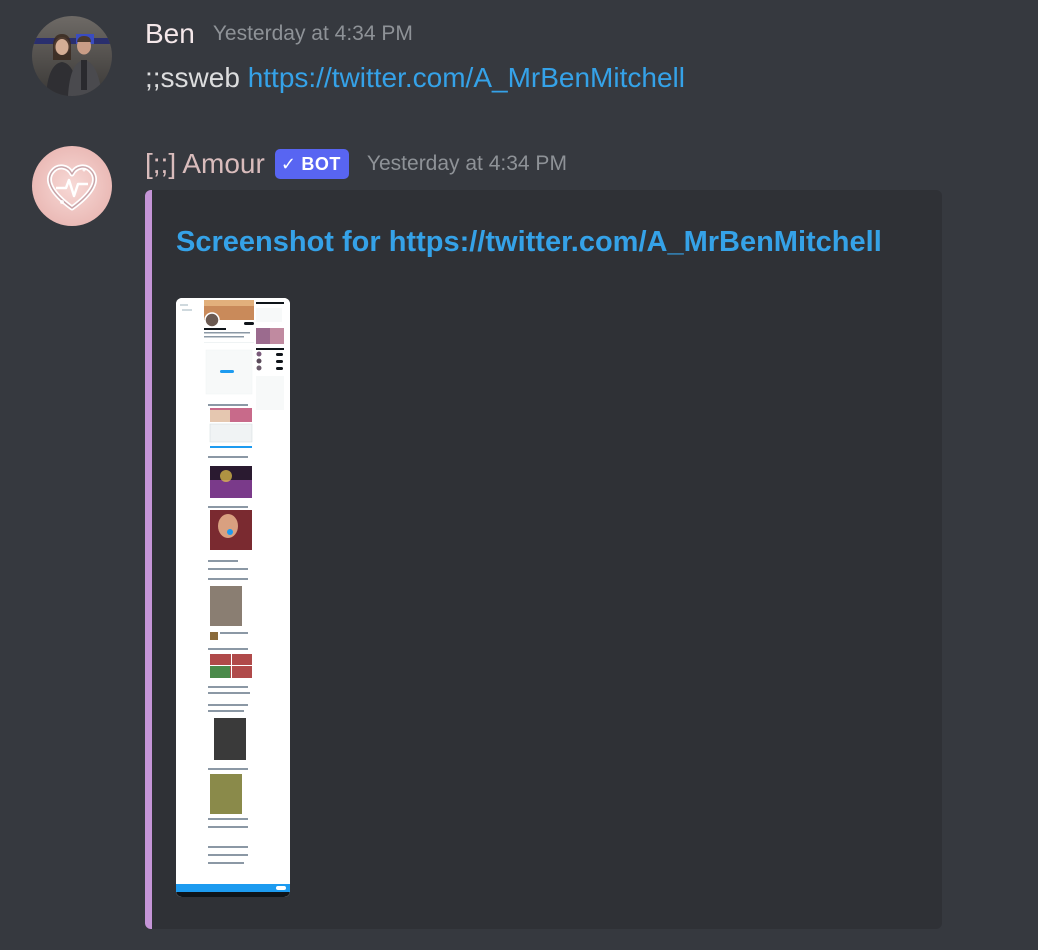 This screenshot has width=1038, height=950. What do you see at coordinates (170, 34) in the screenshot?
I see `username: Ben` at bounding box center [170, 34].